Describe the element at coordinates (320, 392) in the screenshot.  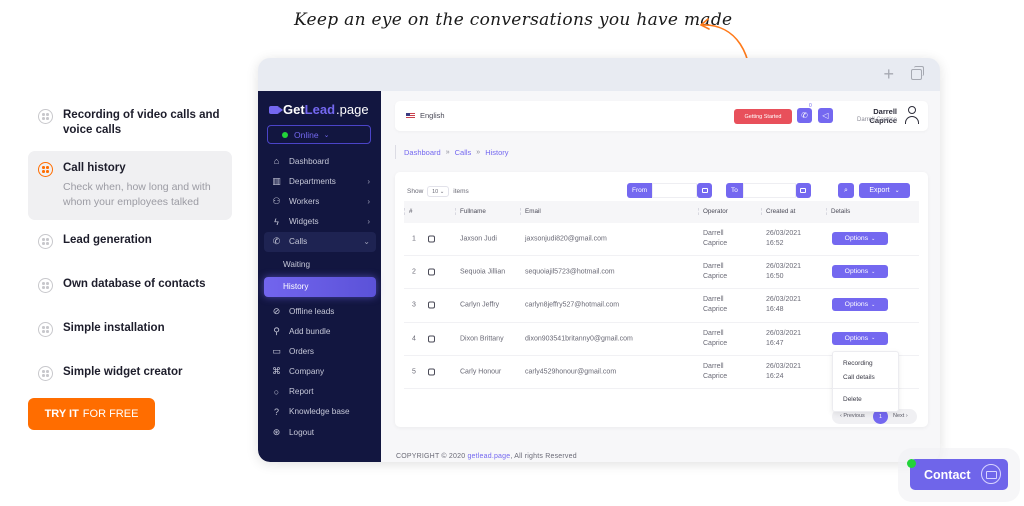
I see `sidebar-item-report: ○ Report` at that location.